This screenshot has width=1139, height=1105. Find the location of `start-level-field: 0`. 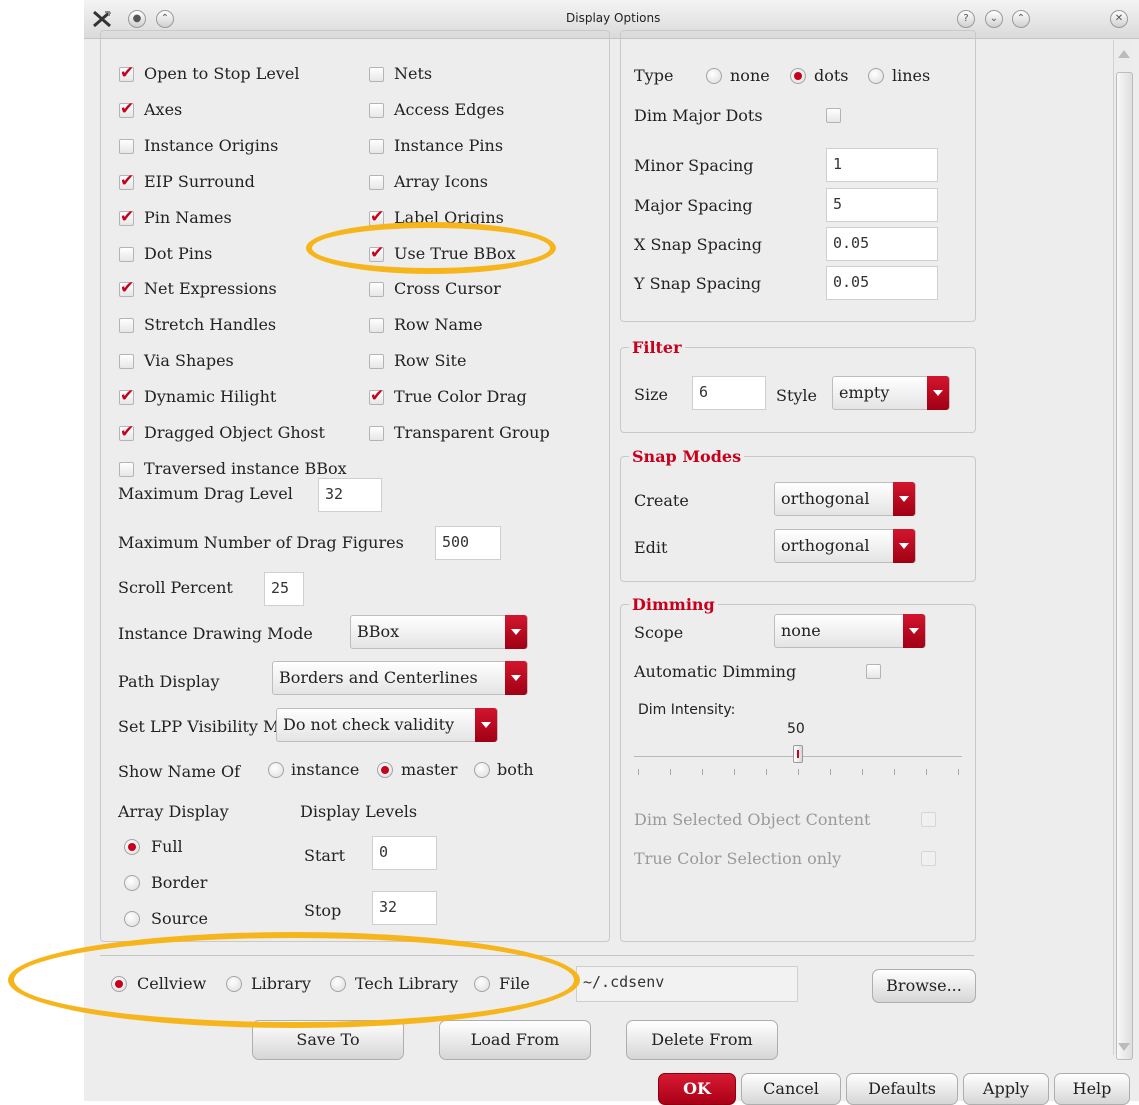

start-level-field: 0 is located at coordinates (404, 853).